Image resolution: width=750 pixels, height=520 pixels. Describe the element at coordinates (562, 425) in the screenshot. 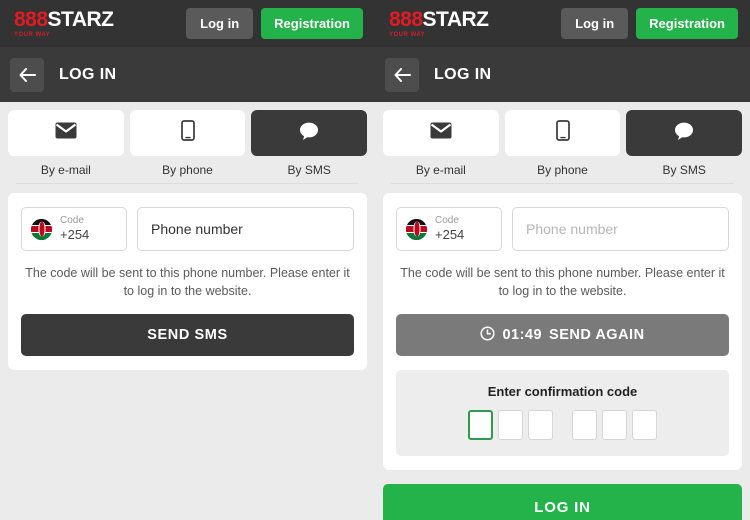

I see `confirmation-code-inputs` at that location.